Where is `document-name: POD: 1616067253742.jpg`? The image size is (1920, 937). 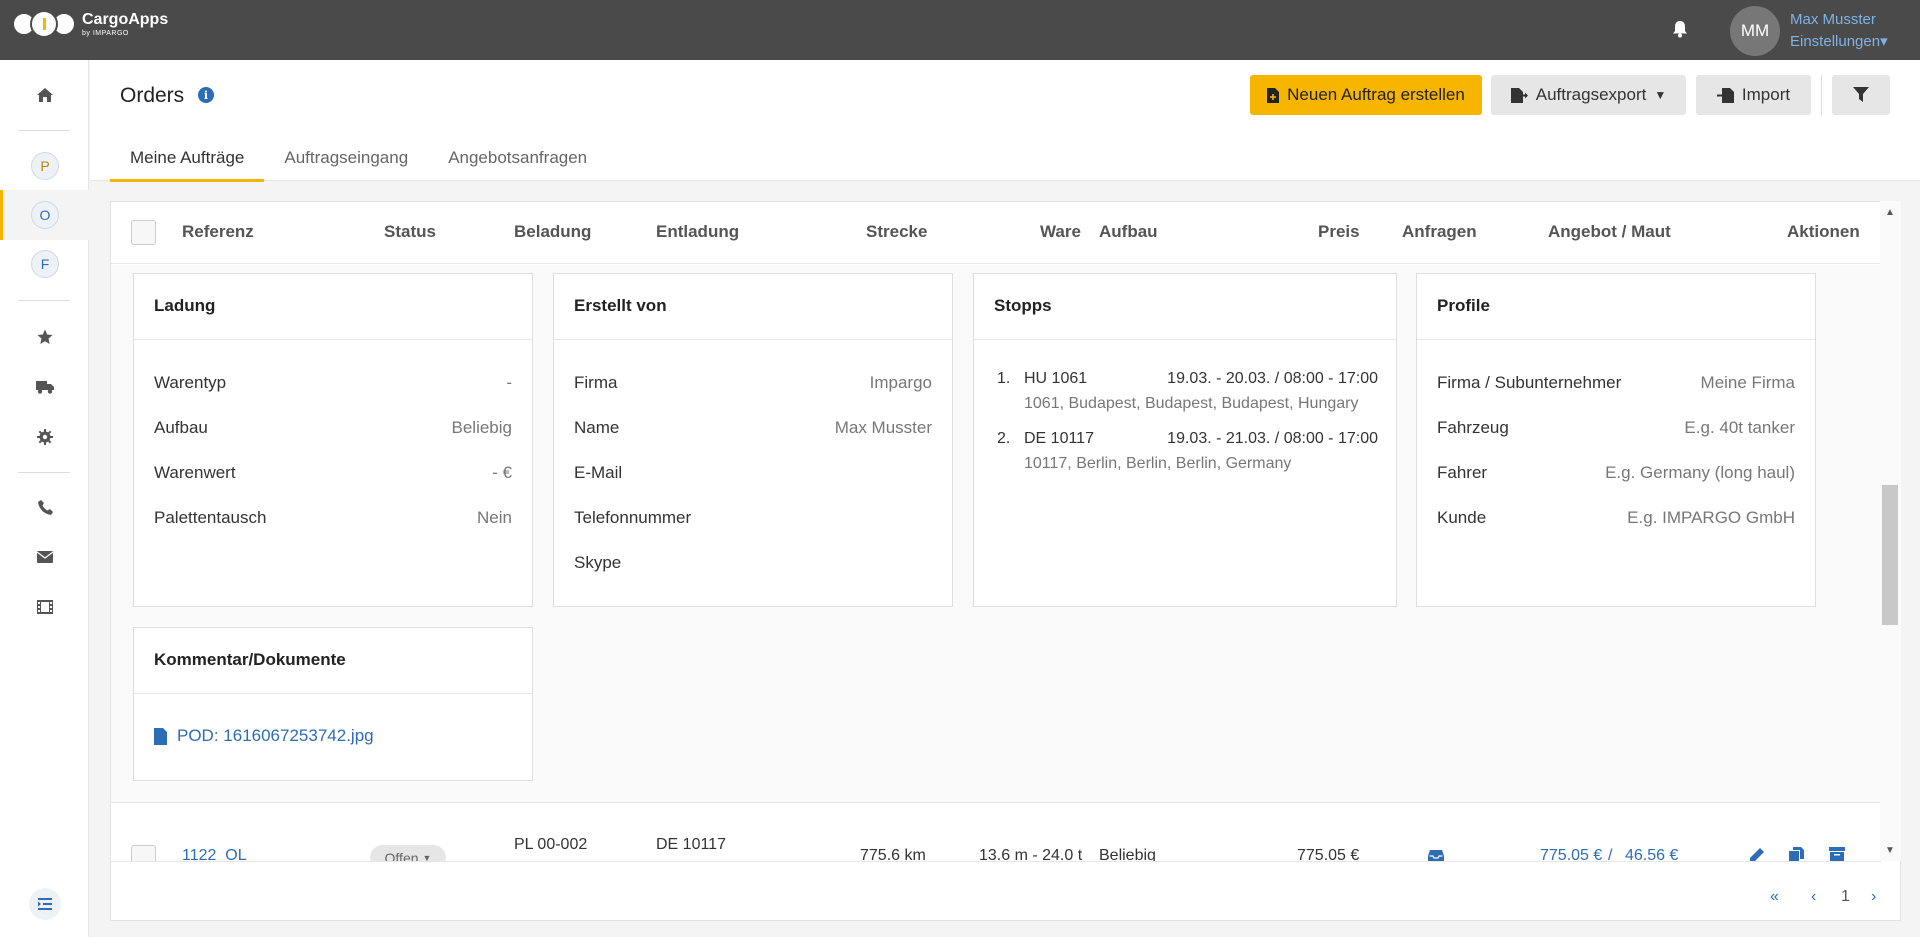
document-name: POD: 1616067253742.jpg is located at coordinates (275, 735).